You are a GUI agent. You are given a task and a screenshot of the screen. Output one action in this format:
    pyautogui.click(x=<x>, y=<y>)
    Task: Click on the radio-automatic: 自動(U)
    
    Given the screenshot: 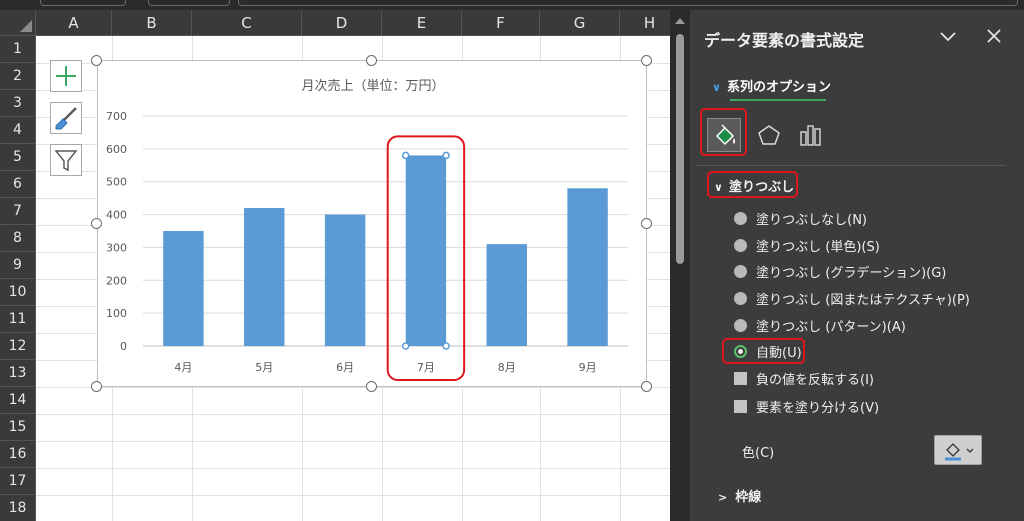 What is the action you would take?
    pyautogui.click(x=768, y=351)
    